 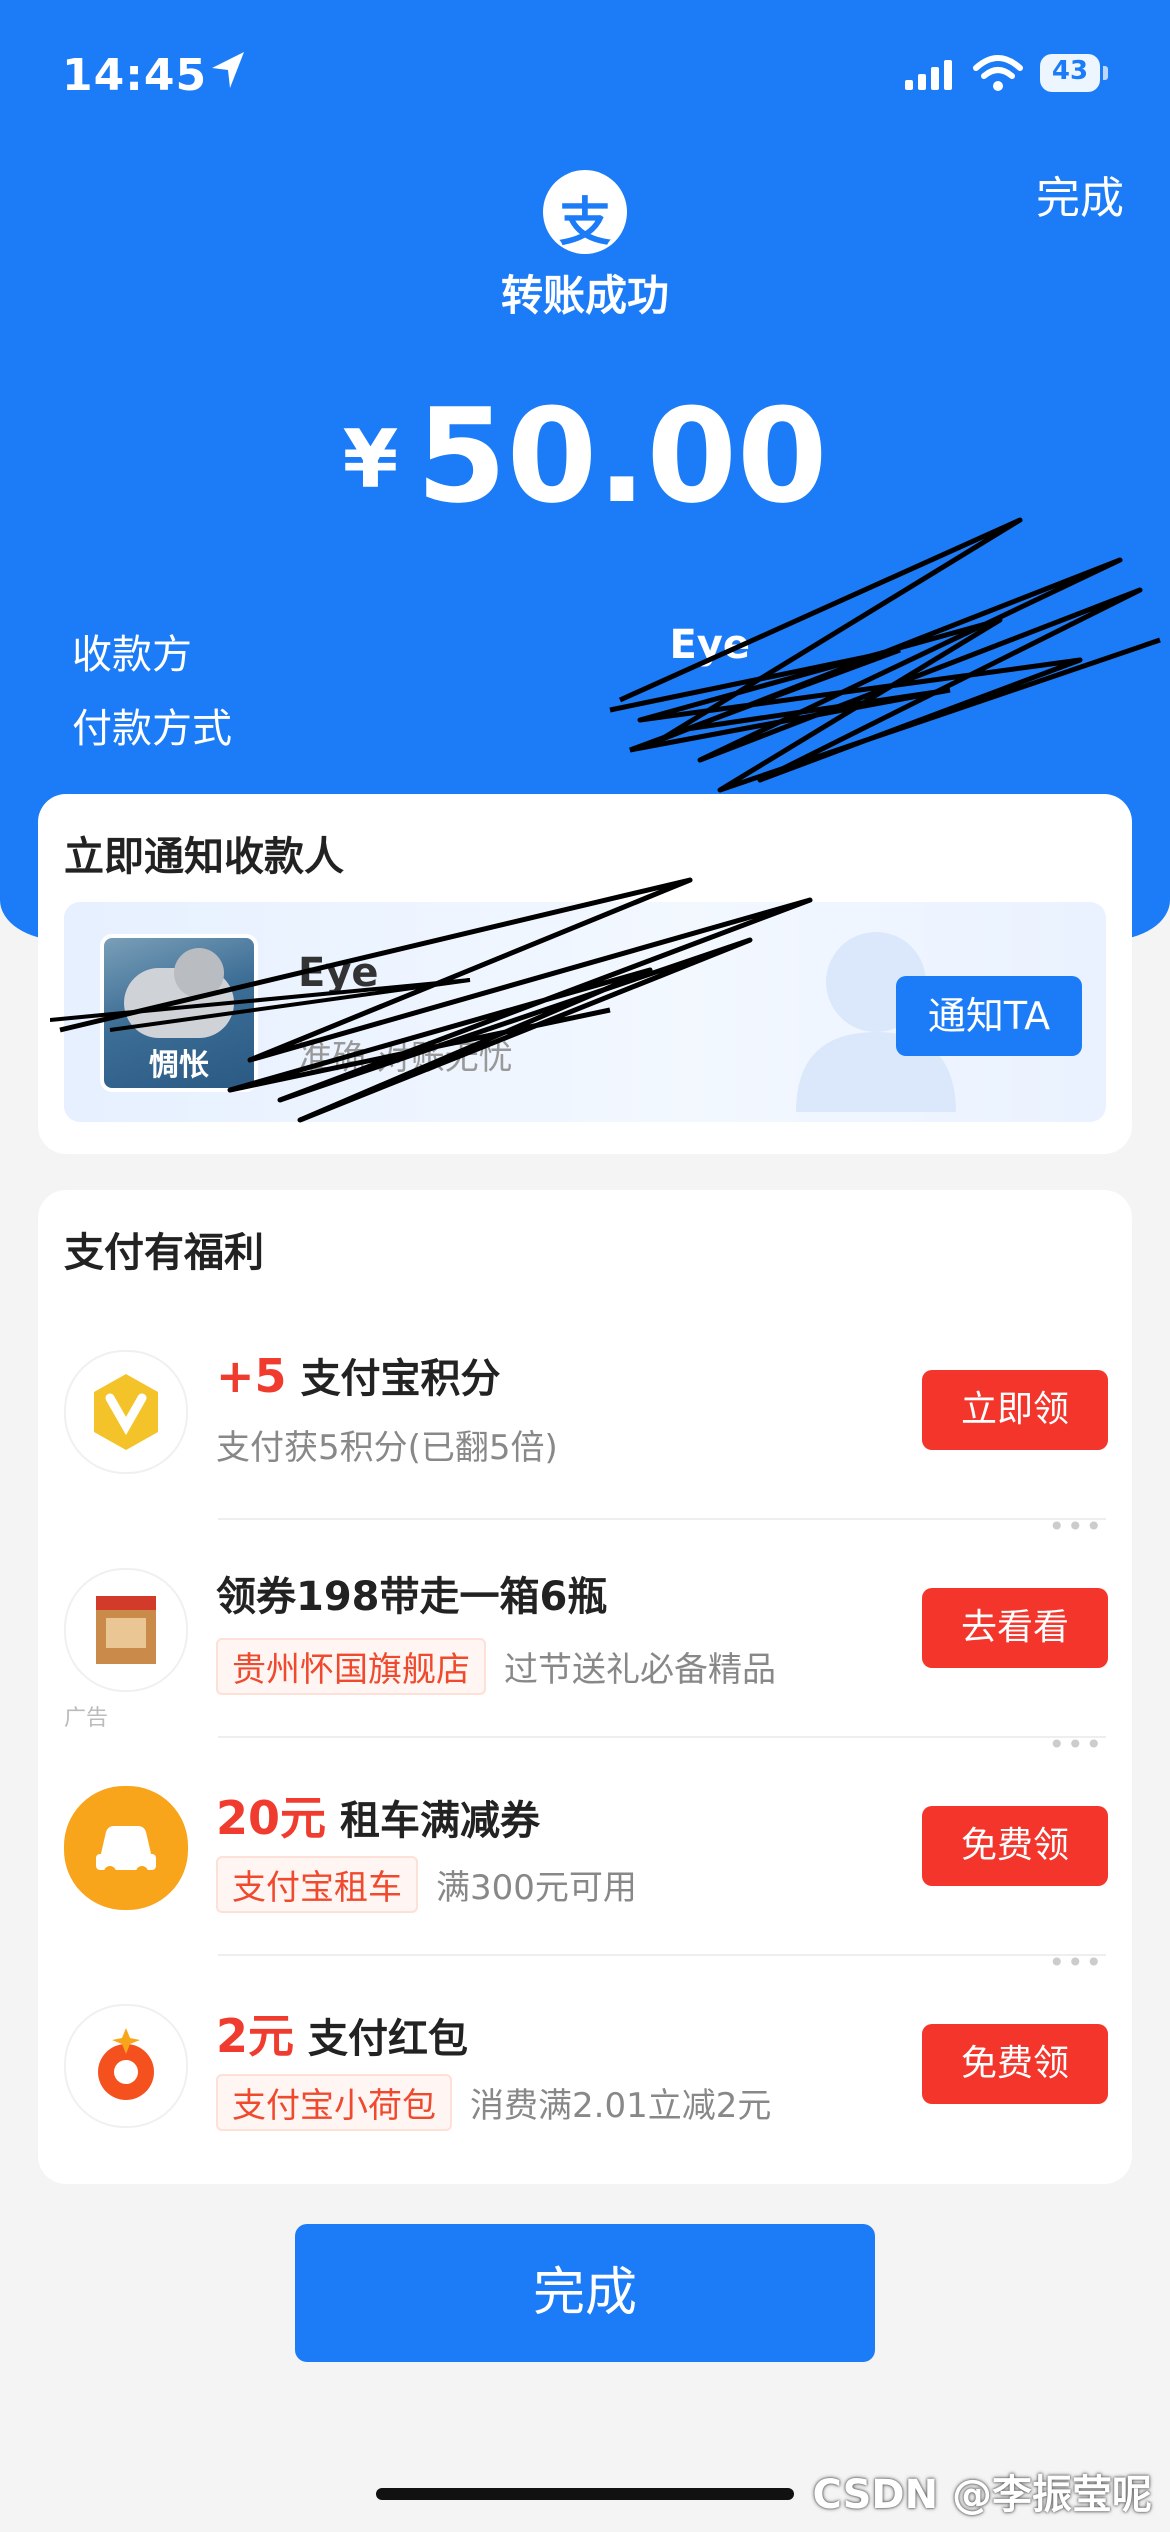 What do you see at coordinates (405, 1058) in the screenshot?
I see `notify-subtitle: 准确 对账无忧` at bounding box center [405, 1058].